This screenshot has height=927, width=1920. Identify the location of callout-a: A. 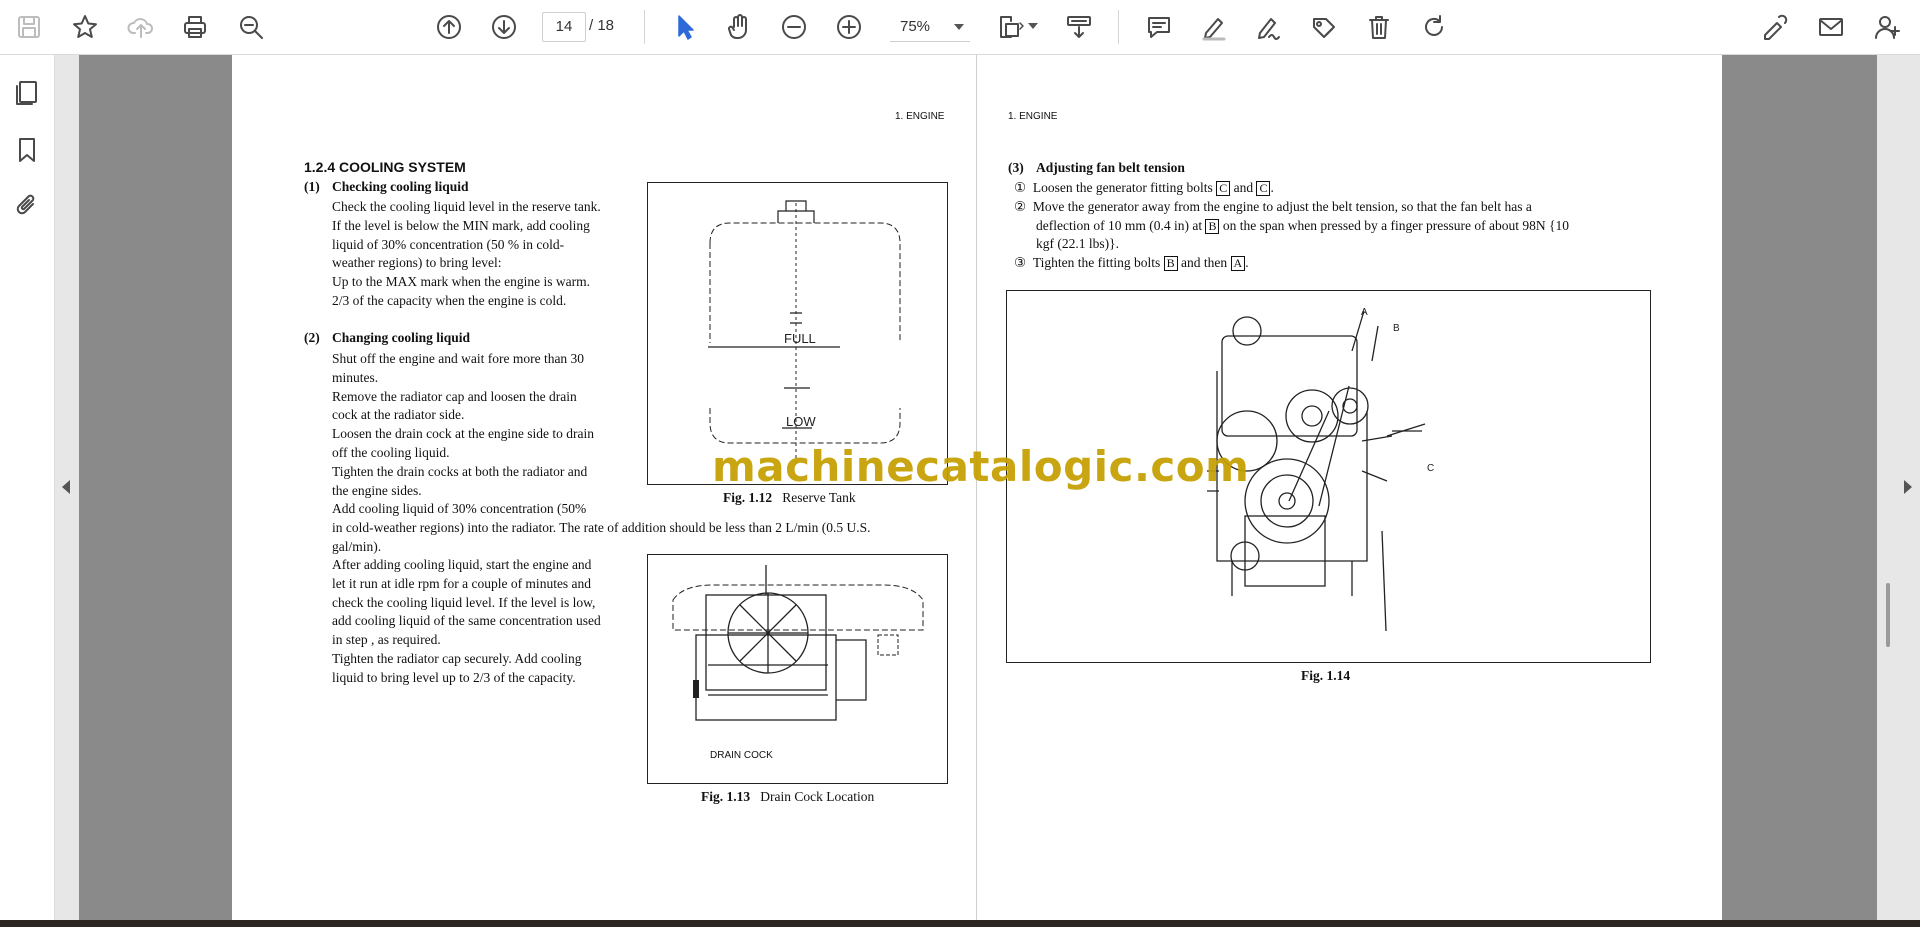
(1364, 312).